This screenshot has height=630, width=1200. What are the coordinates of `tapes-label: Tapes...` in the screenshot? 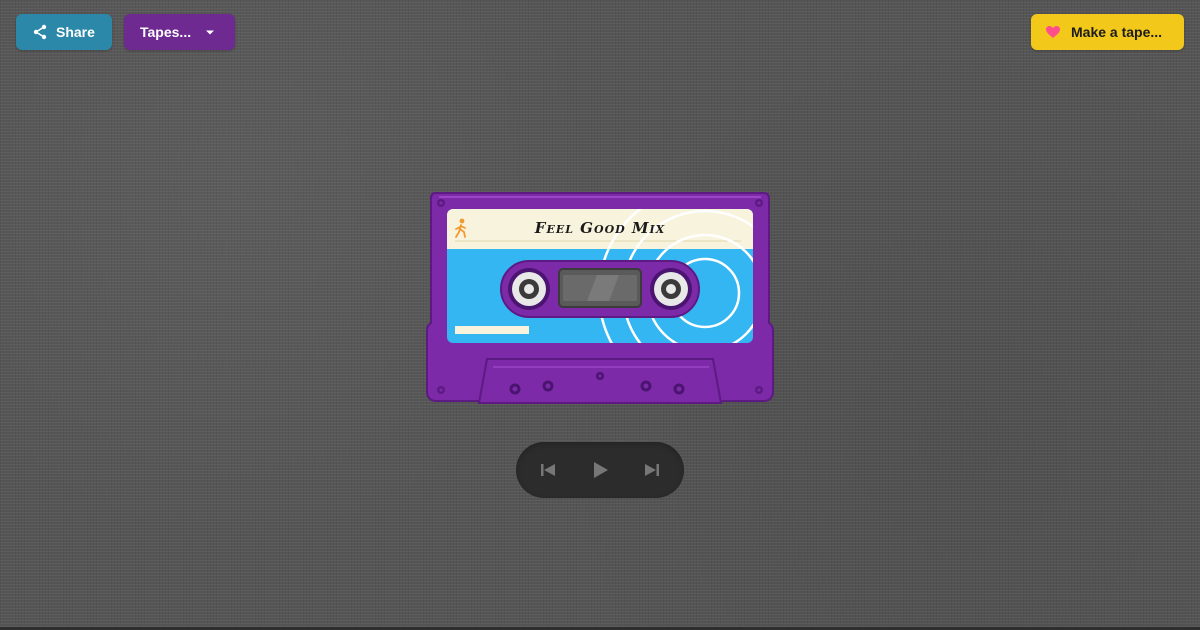 It's located at (166, 32).